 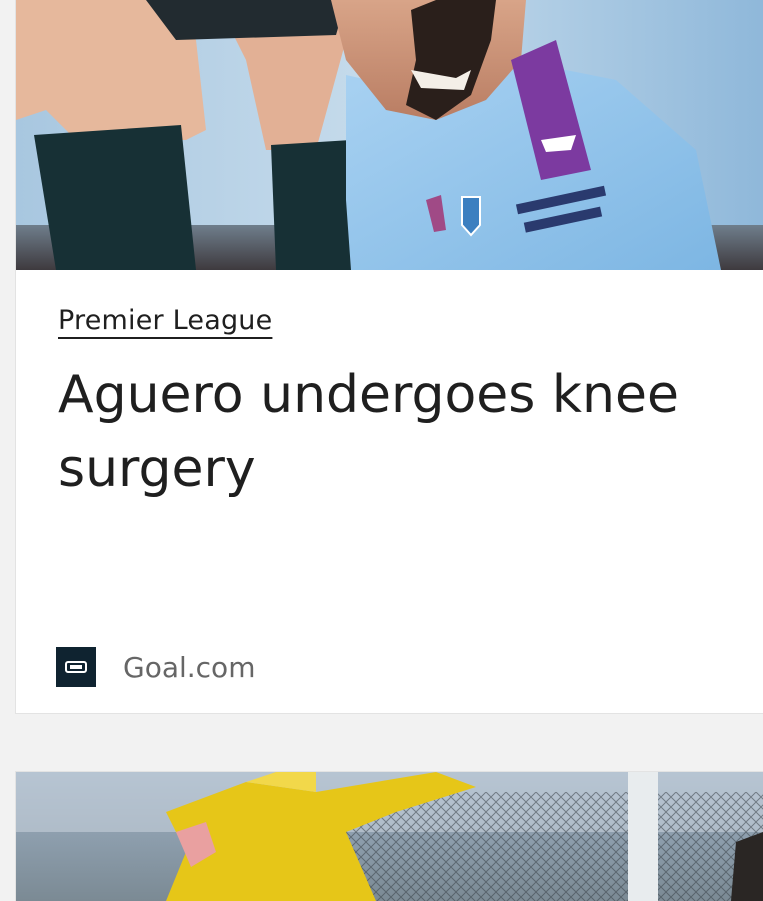 I want to click on source-attribution: Goal.com, so click(x=155, y=667).